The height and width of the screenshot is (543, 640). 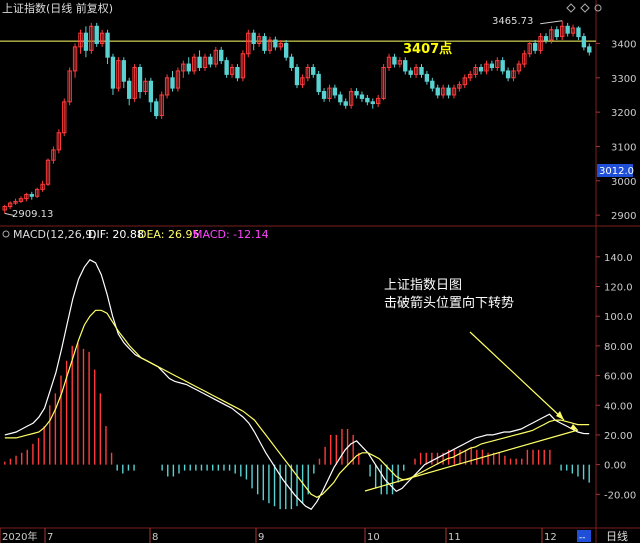 I want to click on high-price-label: 3465.73, so click(x=512, y=21).